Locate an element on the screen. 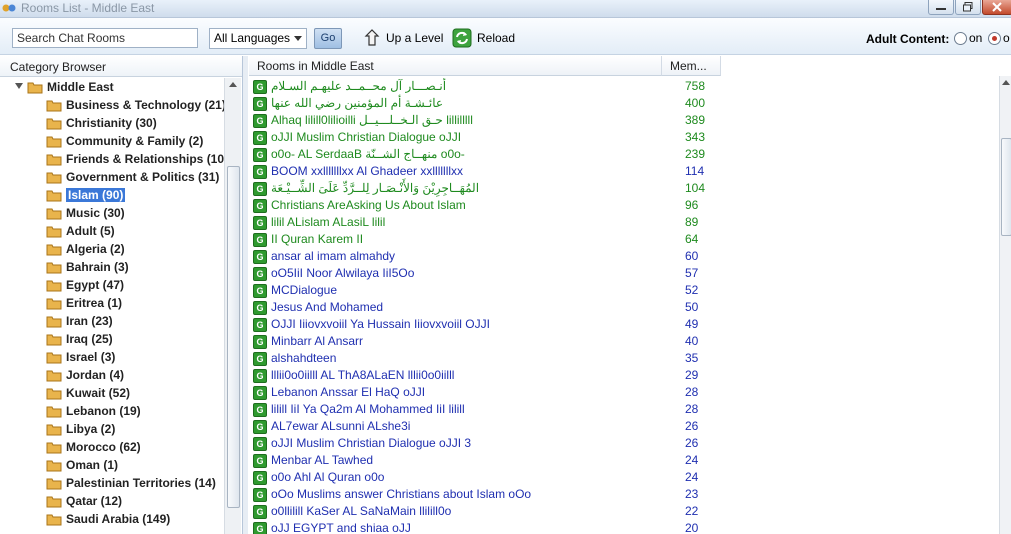 Image resolution: width=1011 pixels, height=534 pixels. expand-icon is located at coordinates (18, 87).